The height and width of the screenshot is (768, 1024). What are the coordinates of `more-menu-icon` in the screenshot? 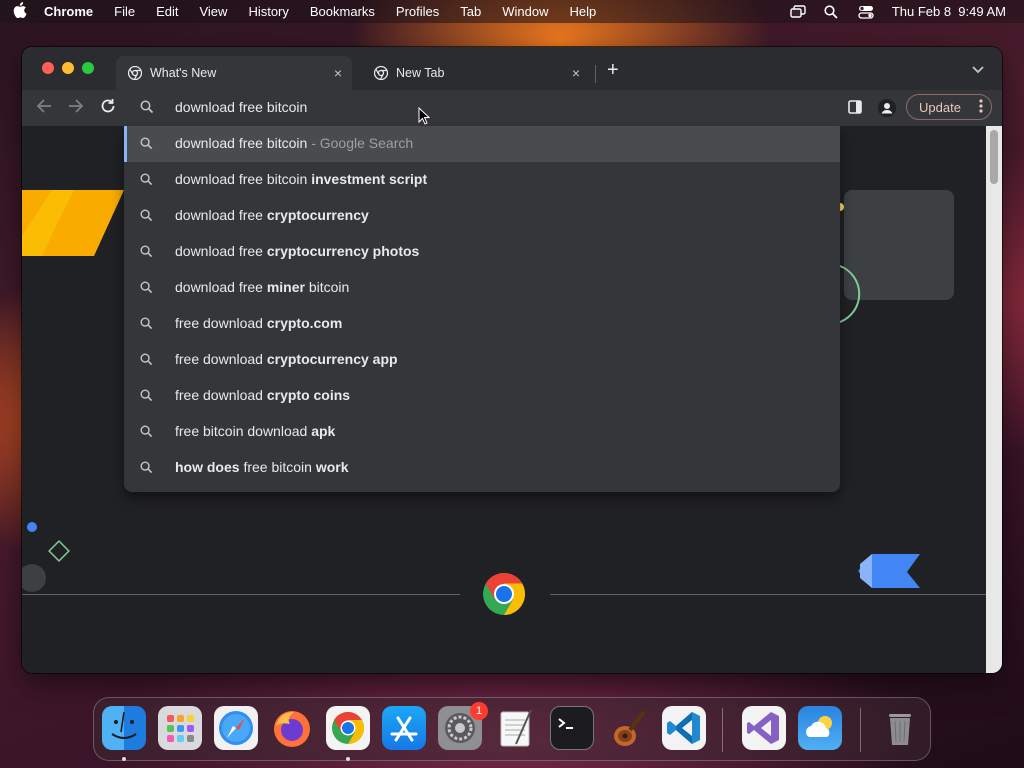 It's located at (981, 107).